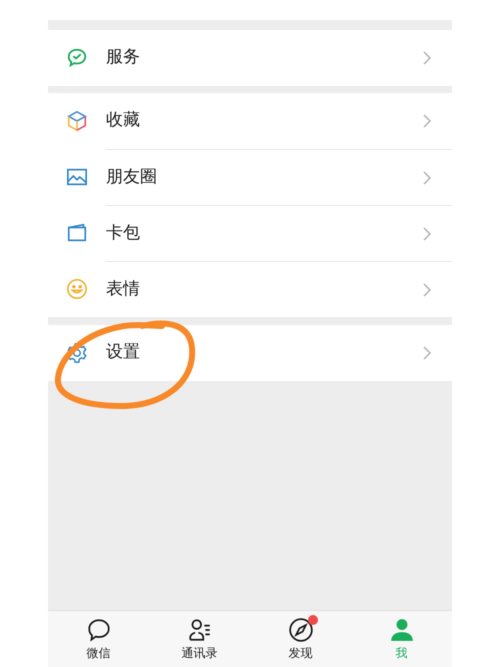  Describe the element at coordinates (199, 629) in the screenshot. I see `contacts-icon` at that location.